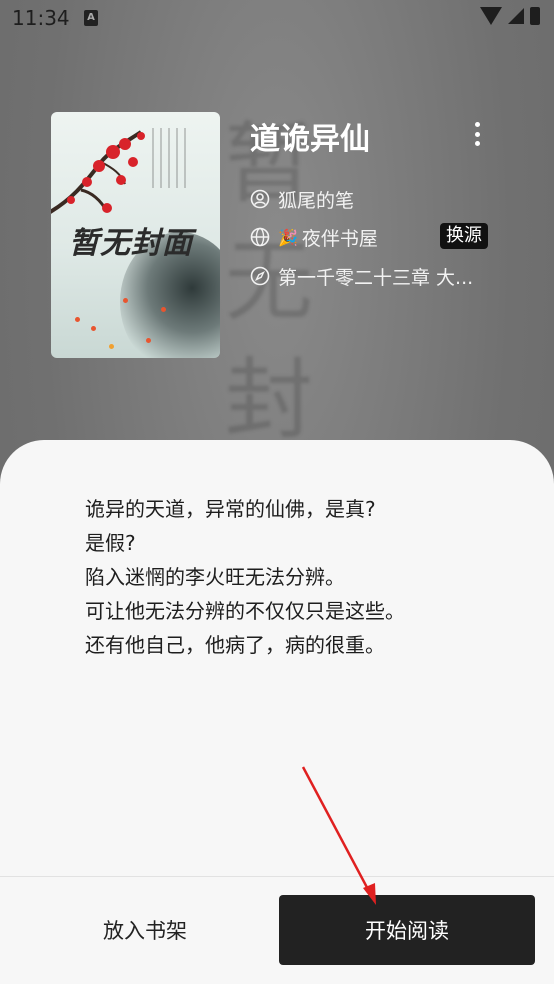 This screenshot has height=984, width=554. I want to click on source-row: 🎉 夜伴书屋, so click(314, 237).